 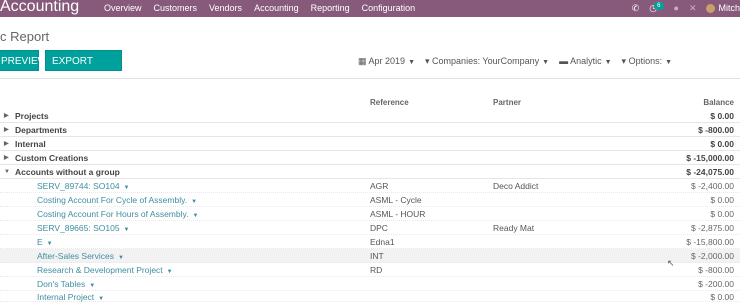 What do you see at coordinates (716, 270) in the screenshot?
I see `account-balance: $ -800.00` at bounding box center [716, 270].